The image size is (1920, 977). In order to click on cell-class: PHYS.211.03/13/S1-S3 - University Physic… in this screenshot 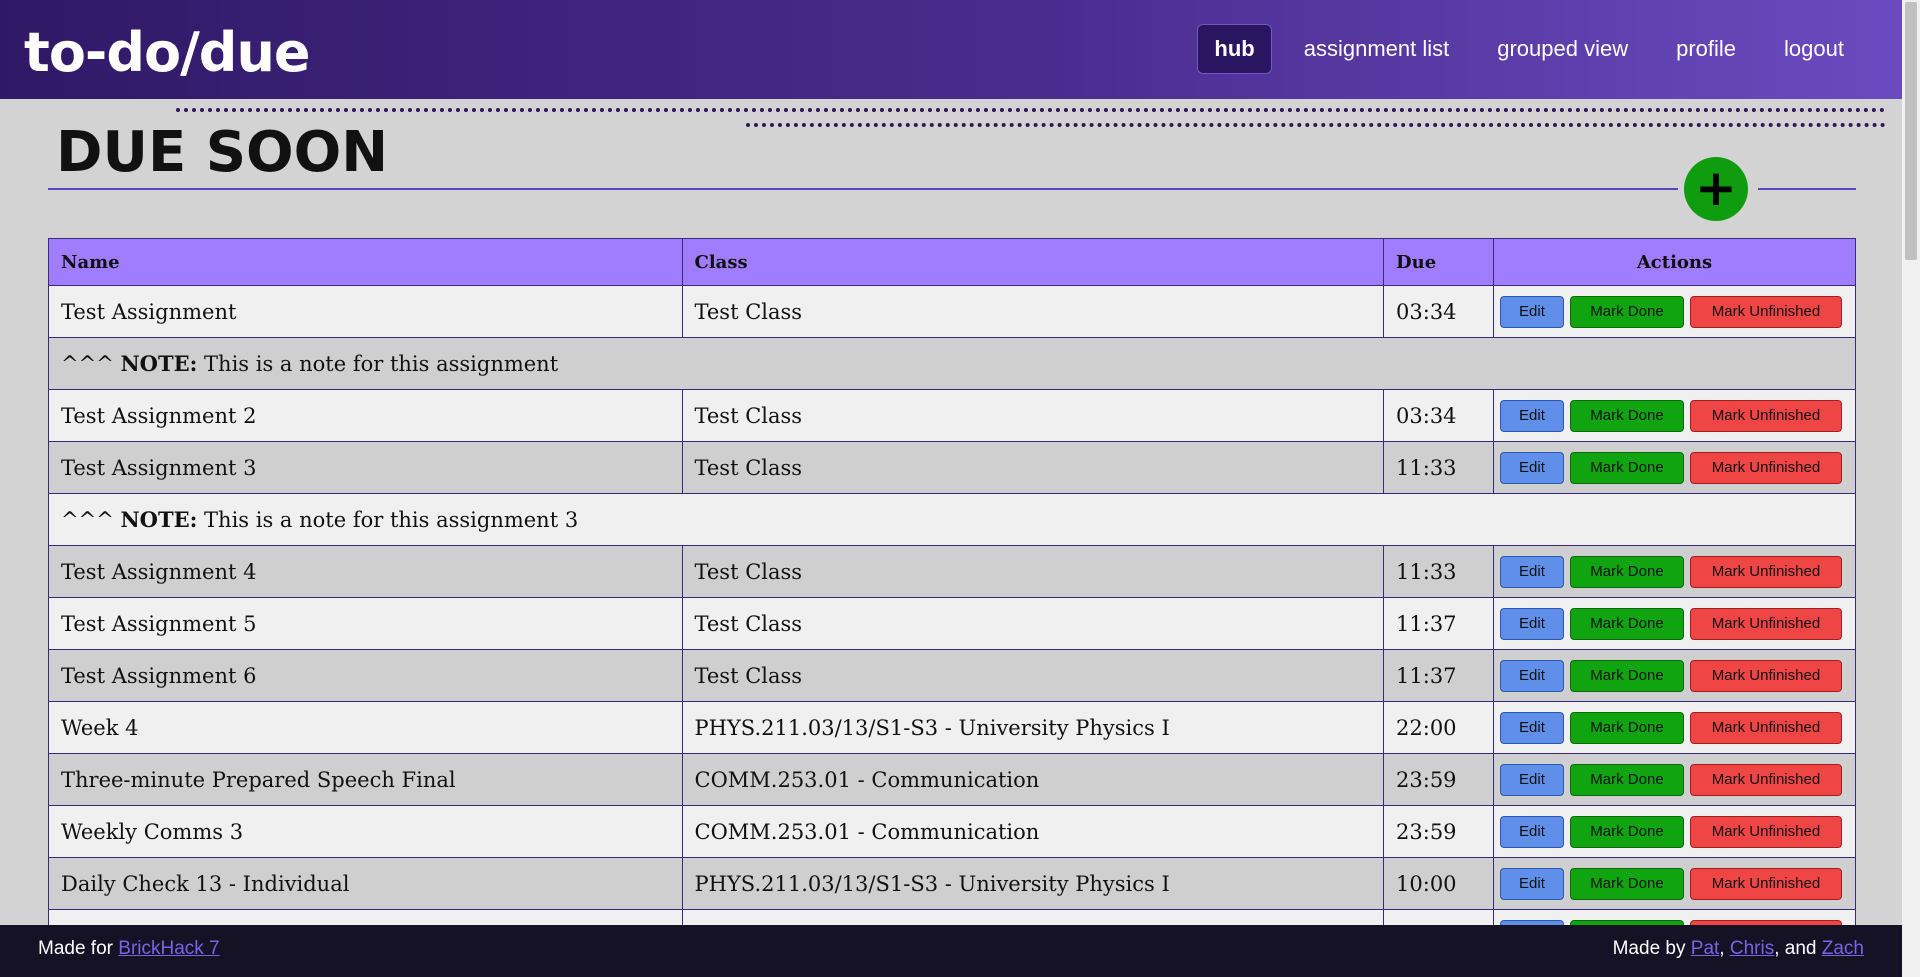, I will do `click(1033, 883)`.